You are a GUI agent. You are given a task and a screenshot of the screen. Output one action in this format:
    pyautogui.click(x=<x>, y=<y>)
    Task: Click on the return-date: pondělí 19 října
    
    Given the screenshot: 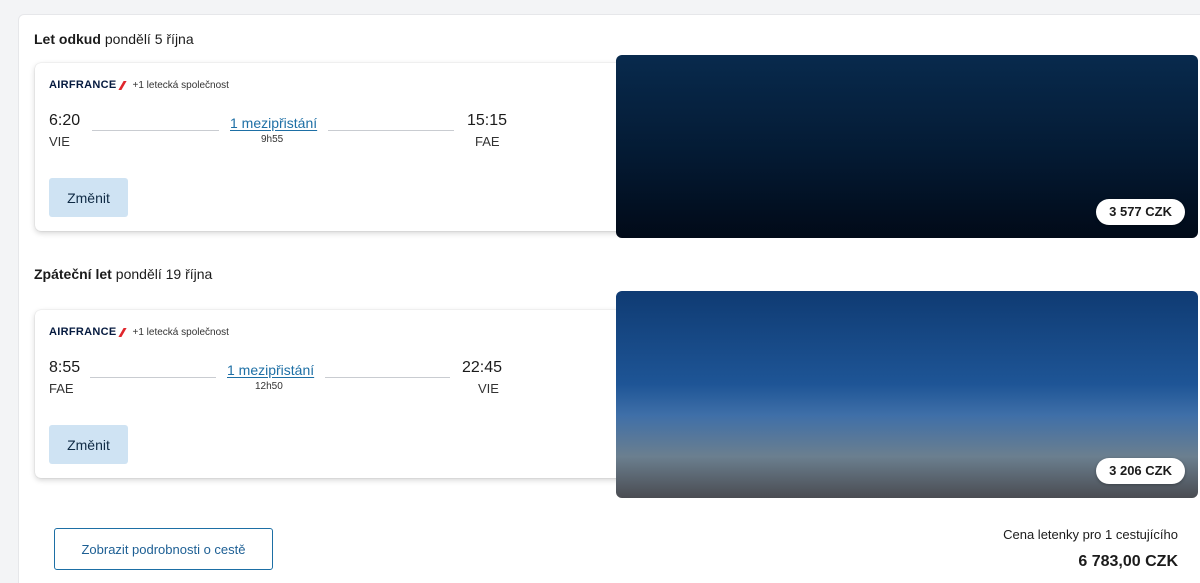 What is the action you would take?
    pyautogui.click(x=164, y=274)
    